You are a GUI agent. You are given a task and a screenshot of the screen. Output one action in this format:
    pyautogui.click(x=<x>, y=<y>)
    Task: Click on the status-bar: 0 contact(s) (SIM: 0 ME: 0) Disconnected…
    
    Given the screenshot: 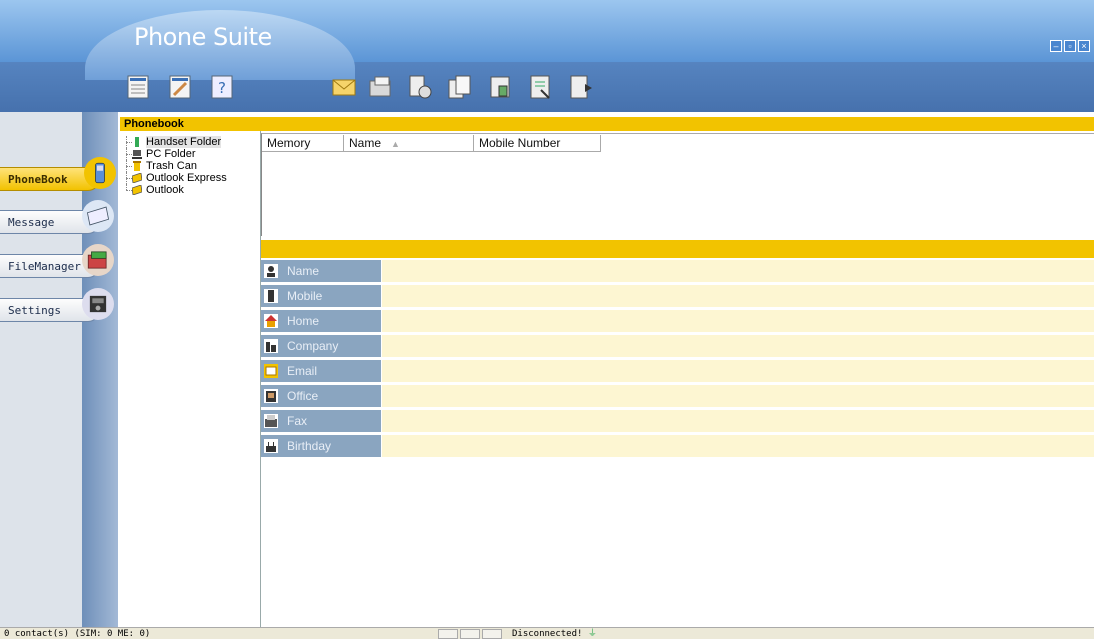 What is the action you would take?
    pyautogui.click(x=547, y=633)
    